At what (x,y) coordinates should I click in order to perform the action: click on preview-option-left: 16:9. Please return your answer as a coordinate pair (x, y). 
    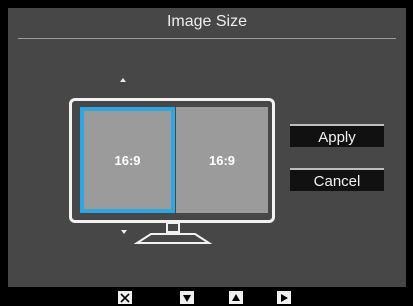
    Looking at the image, I should click on (127, 160).